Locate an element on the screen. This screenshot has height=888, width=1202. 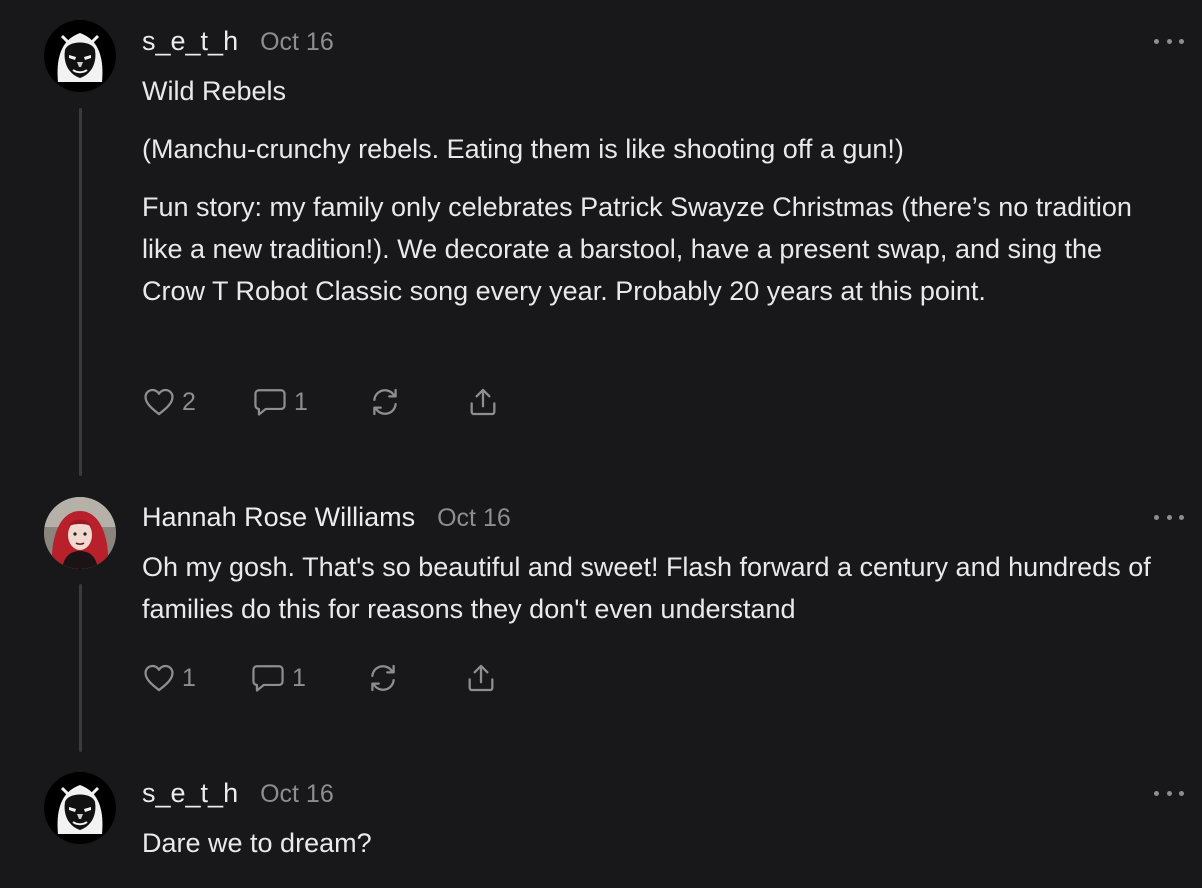
comment-actions: 2 1 is located at coordinates (321, 402).